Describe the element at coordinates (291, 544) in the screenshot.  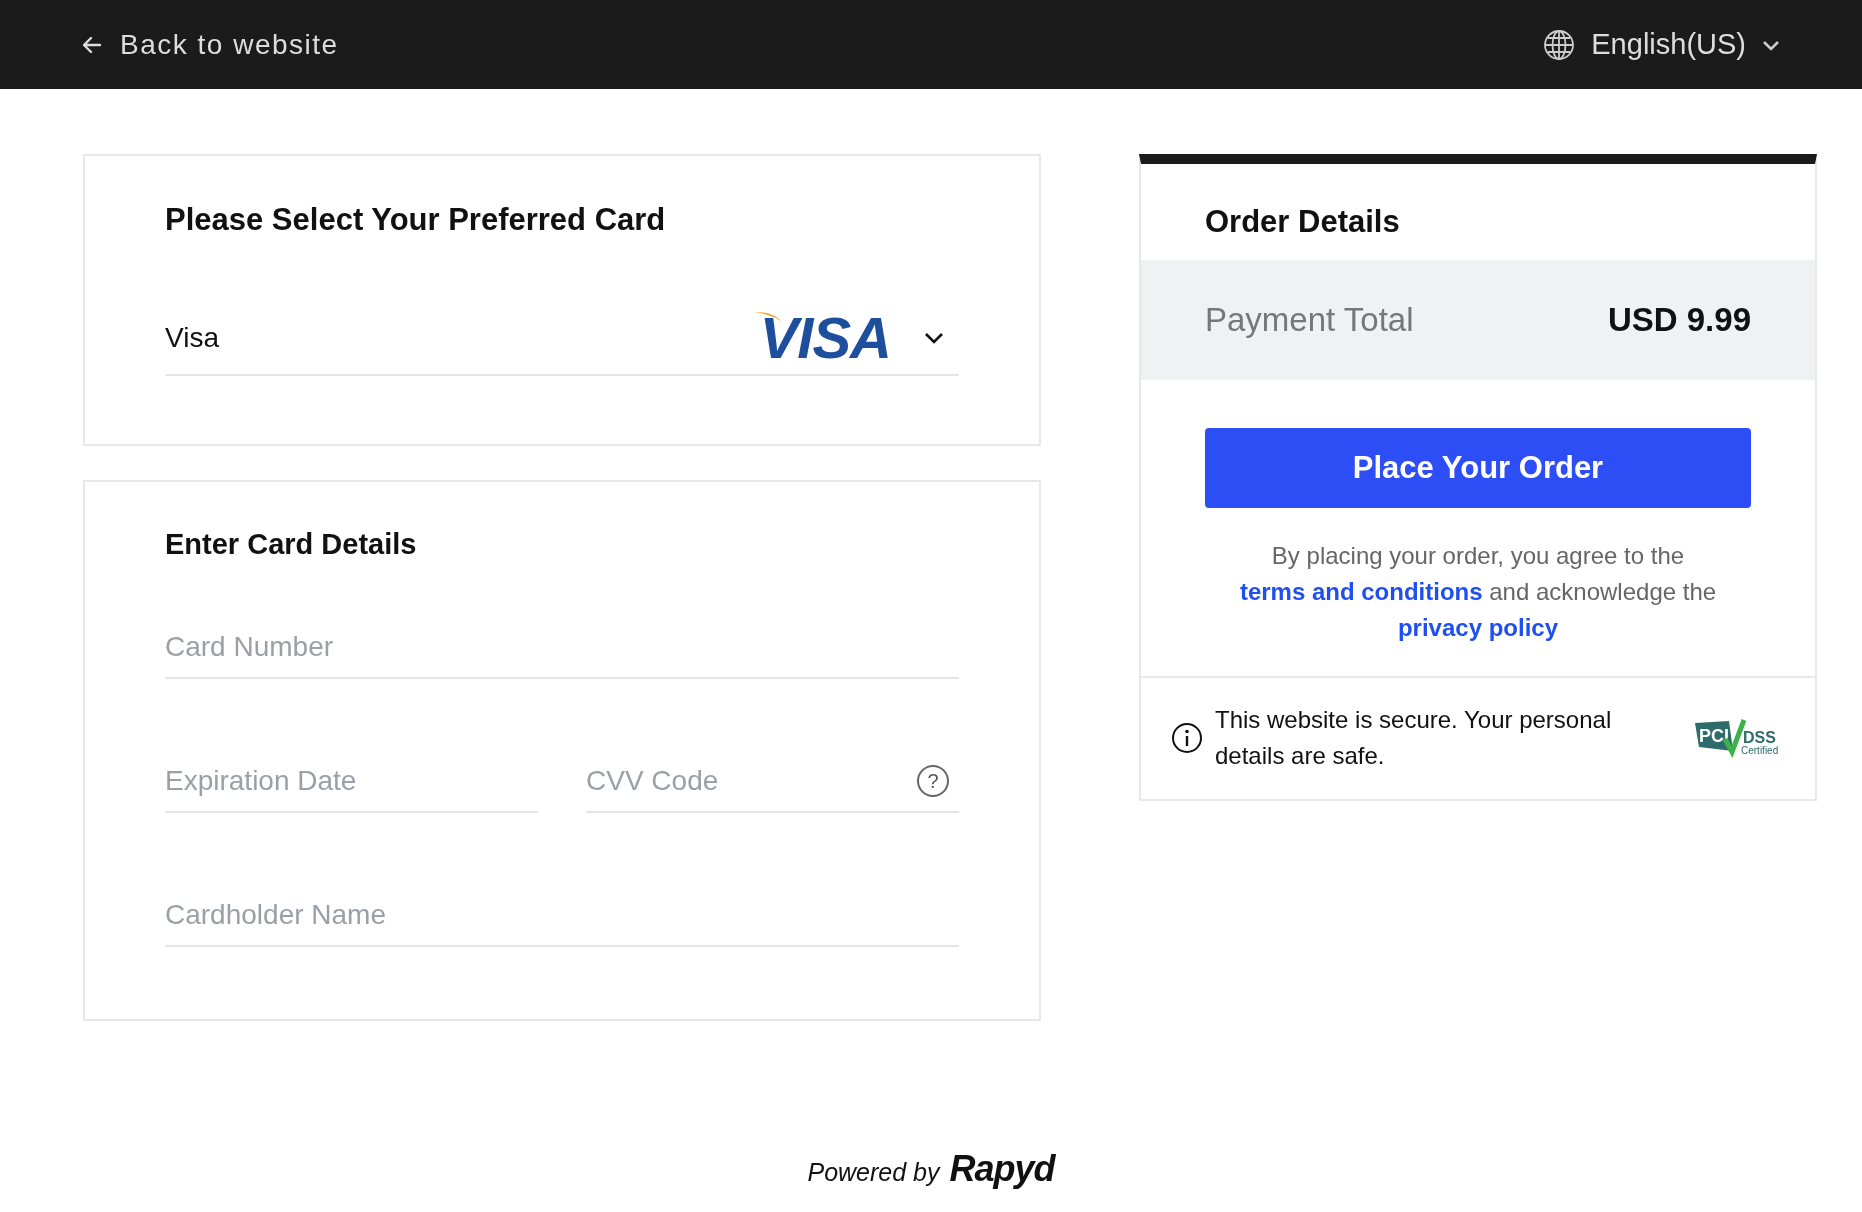
I see `section-title: Enter Card Details` at that location.